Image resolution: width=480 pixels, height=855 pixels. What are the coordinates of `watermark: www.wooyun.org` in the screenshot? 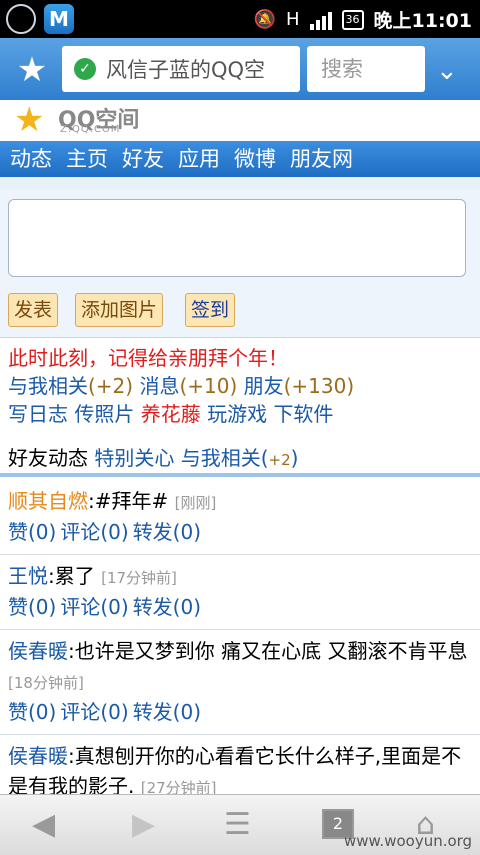 It's located at (408, 841).